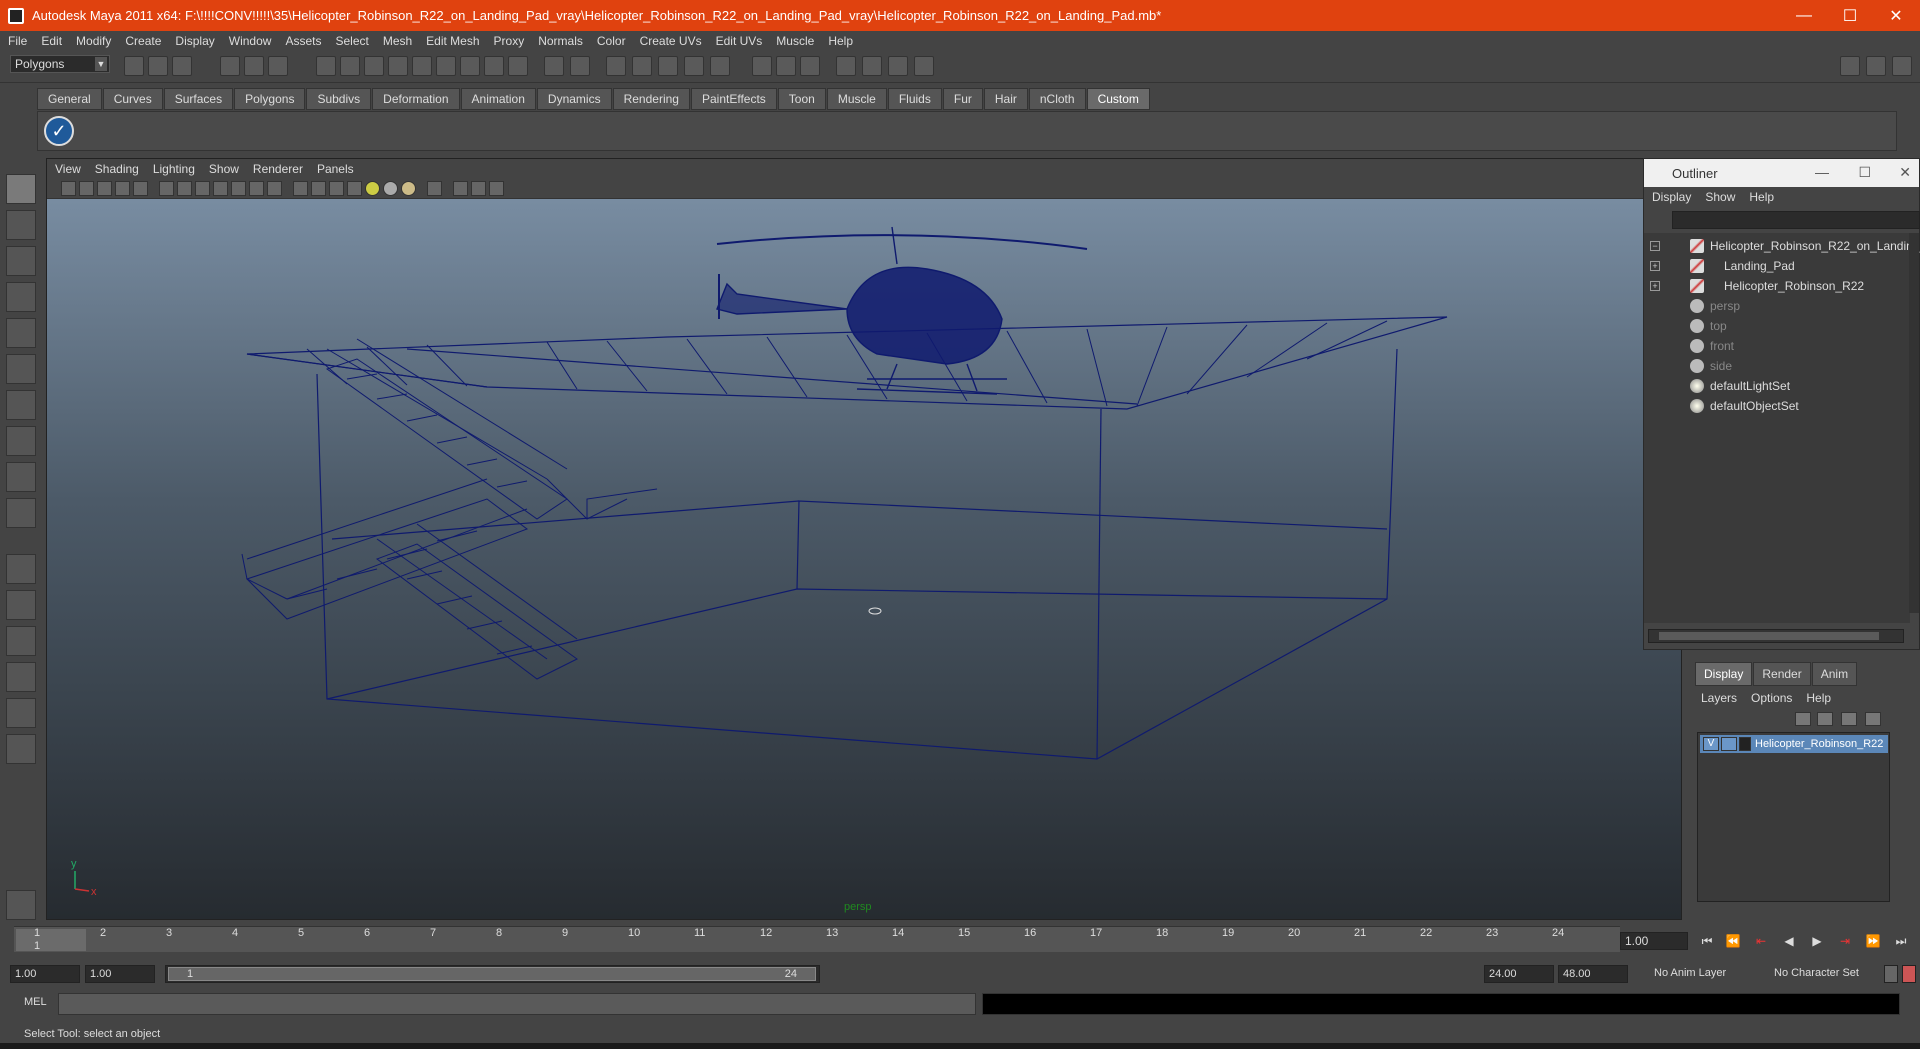 The width and height of the screenshot is (1920, 1049). I want to click on shelf-tab-animation: Animation, so click(498, 99).